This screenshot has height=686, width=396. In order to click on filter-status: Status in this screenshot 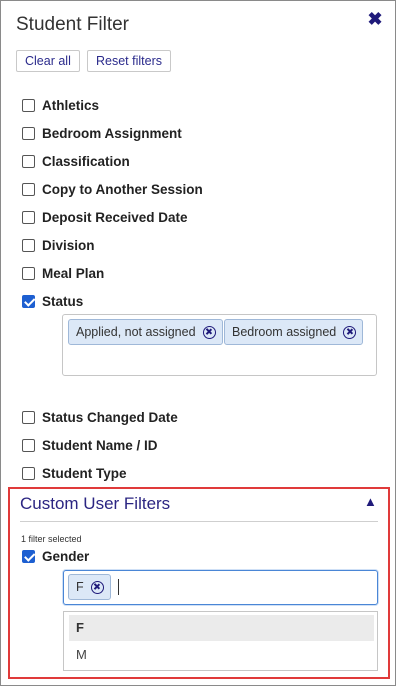, I will do `click(52, 301)`.